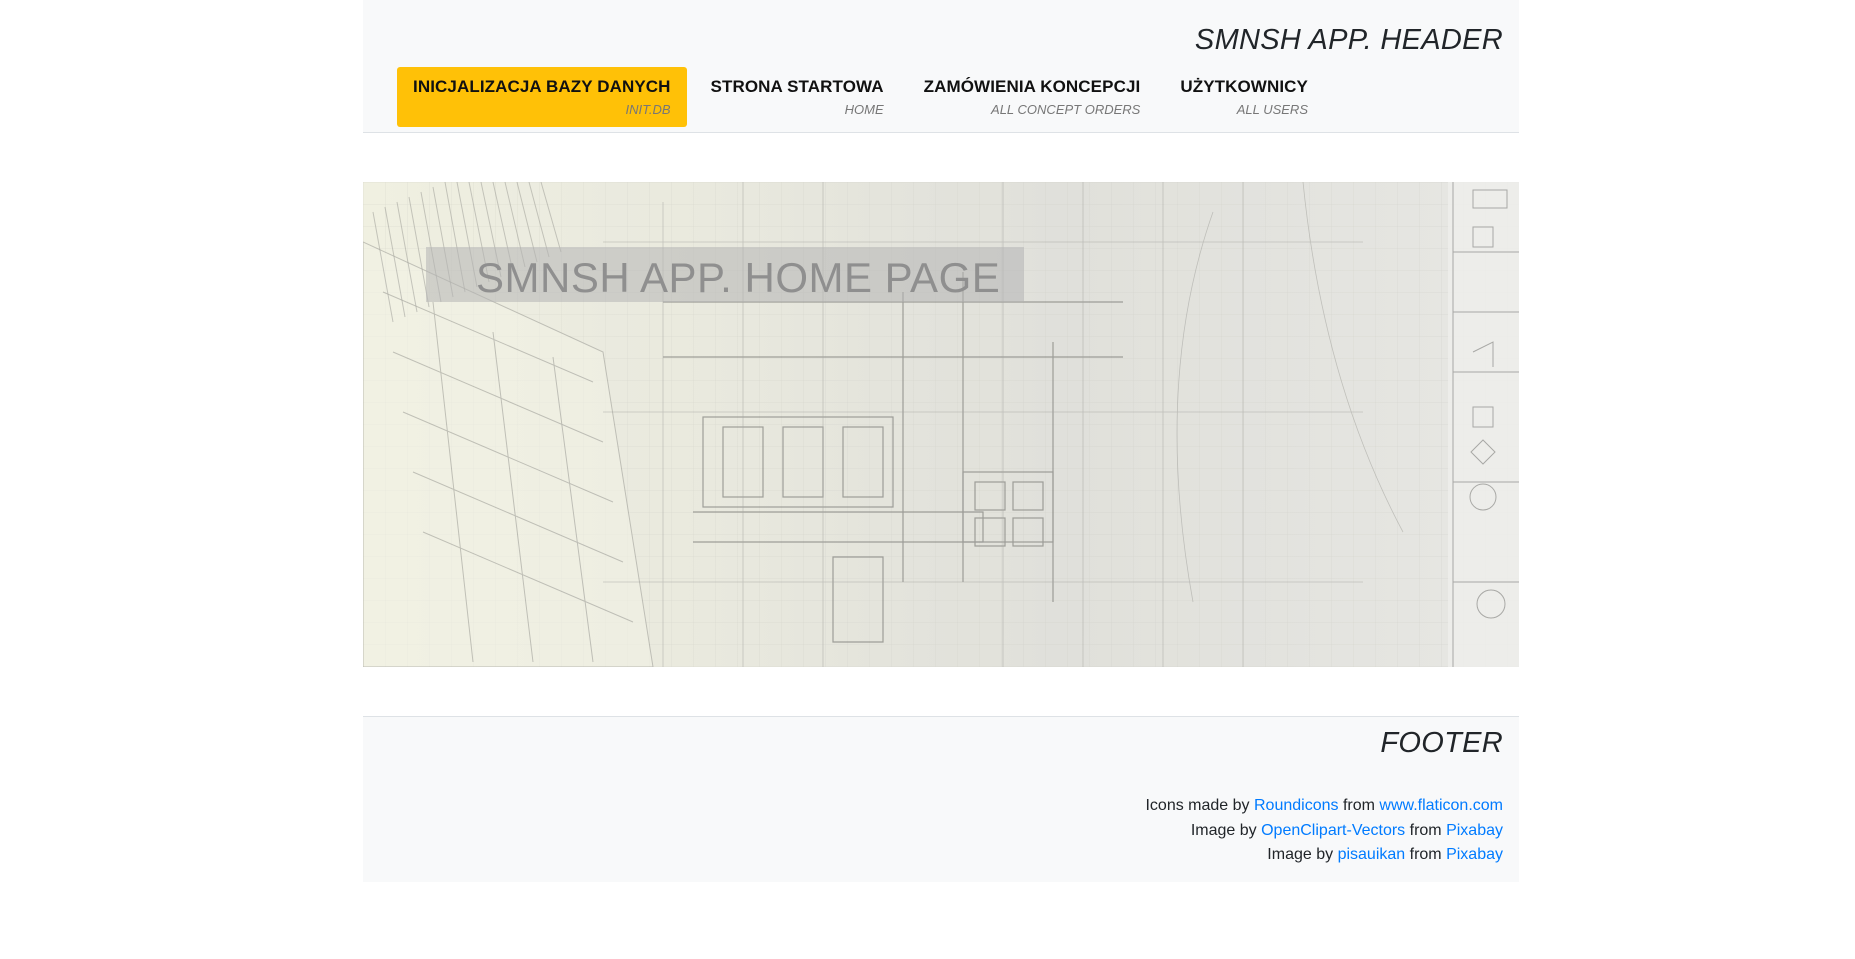  What do you see at coordinates (542, 97) in the screenshot?
I see `nav-item-init-db: INICJALIZACJA BAZY DANYCH INIT.DB` at bounding box center [542, 97].